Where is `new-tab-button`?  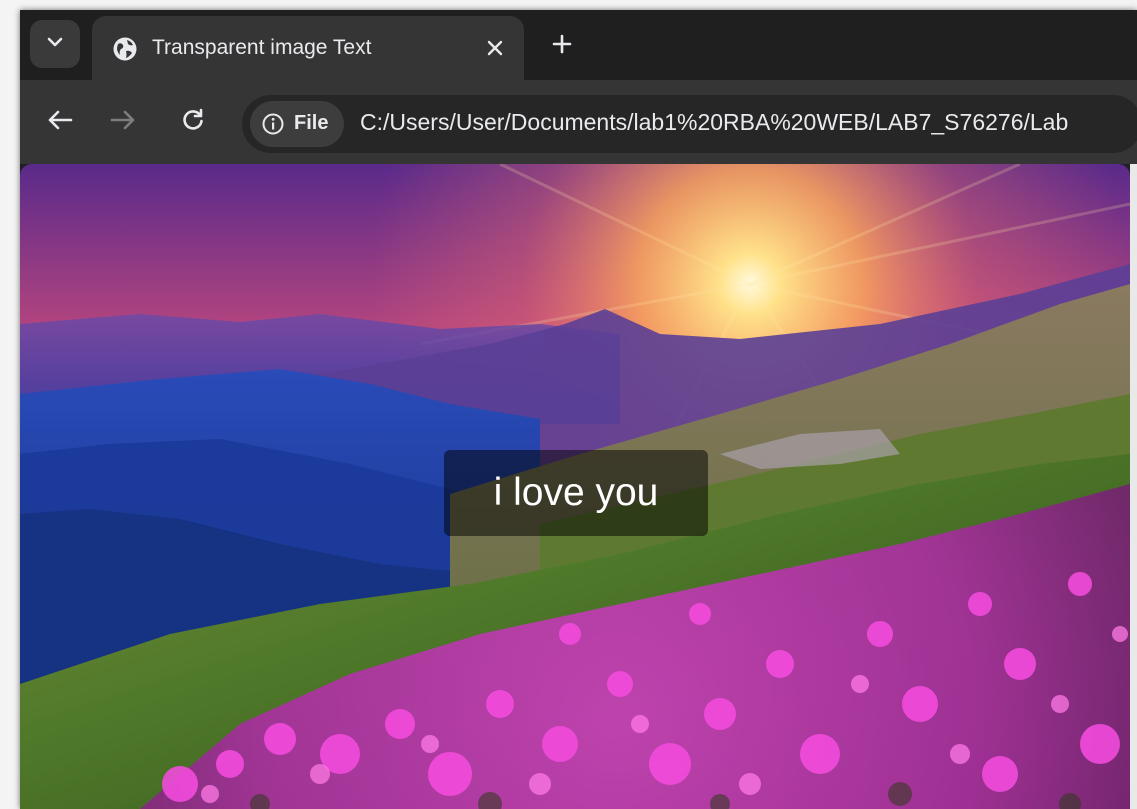 new-tab-button is located at coordinates (562, 46).